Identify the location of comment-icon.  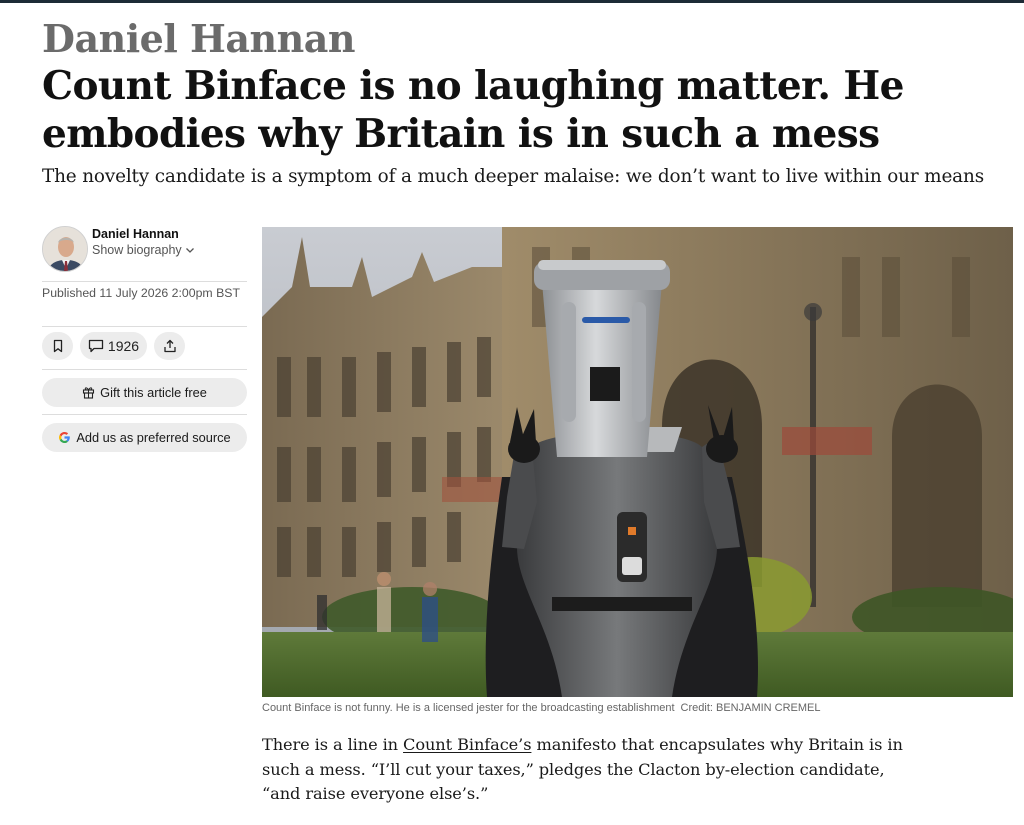
(96, 346).